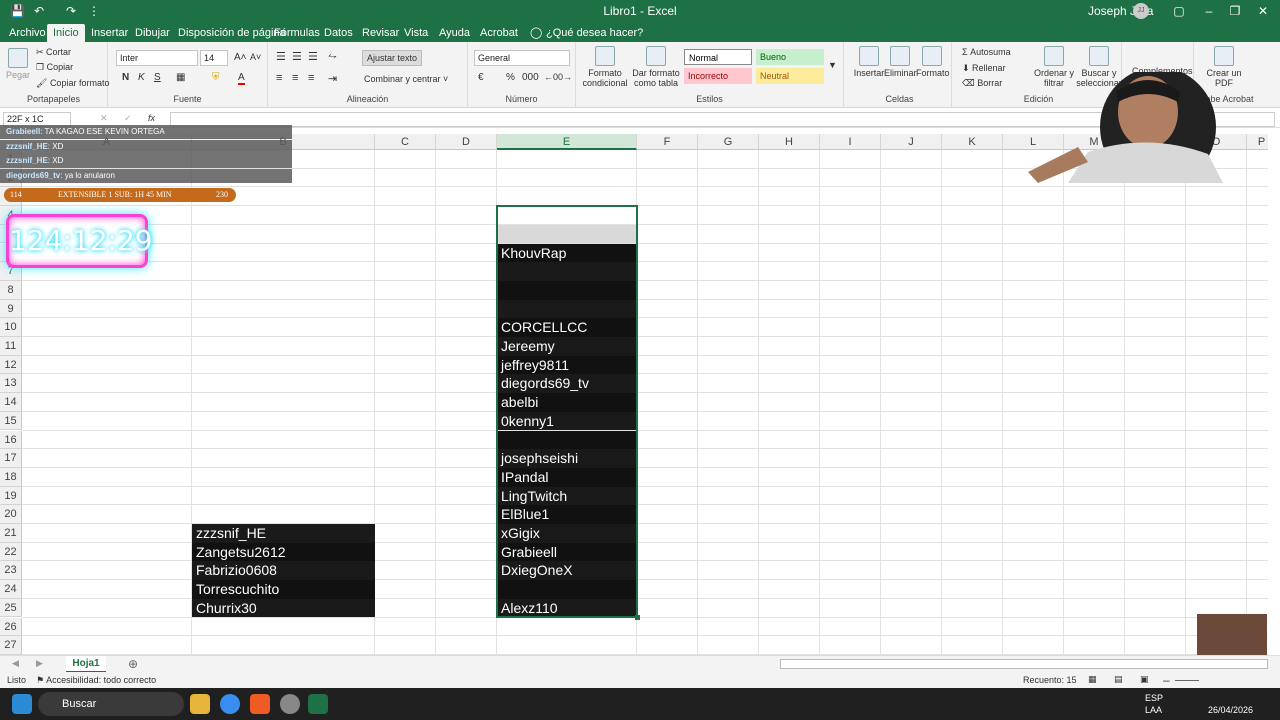  Describe the element at coordinates (54, 67) in the screenshot. I see `copy-button: ❐ Copiar` at that location.